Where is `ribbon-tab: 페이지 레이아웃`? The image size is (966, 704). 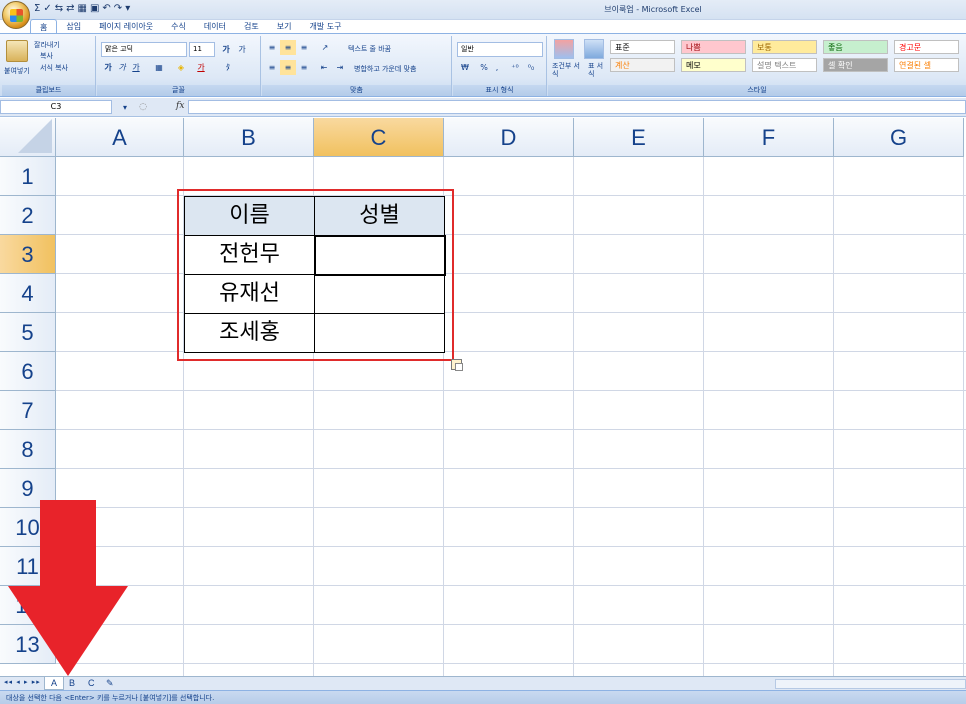
ribbon-tab: 페이지 레이아웃 is located at coordinates (126, 26).